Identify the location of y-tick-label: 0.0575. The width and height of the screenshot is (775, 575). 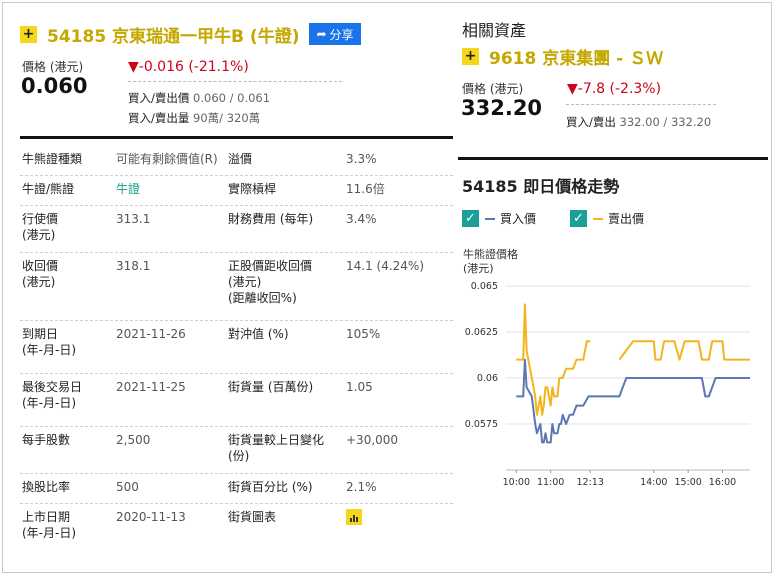
(481, 424).